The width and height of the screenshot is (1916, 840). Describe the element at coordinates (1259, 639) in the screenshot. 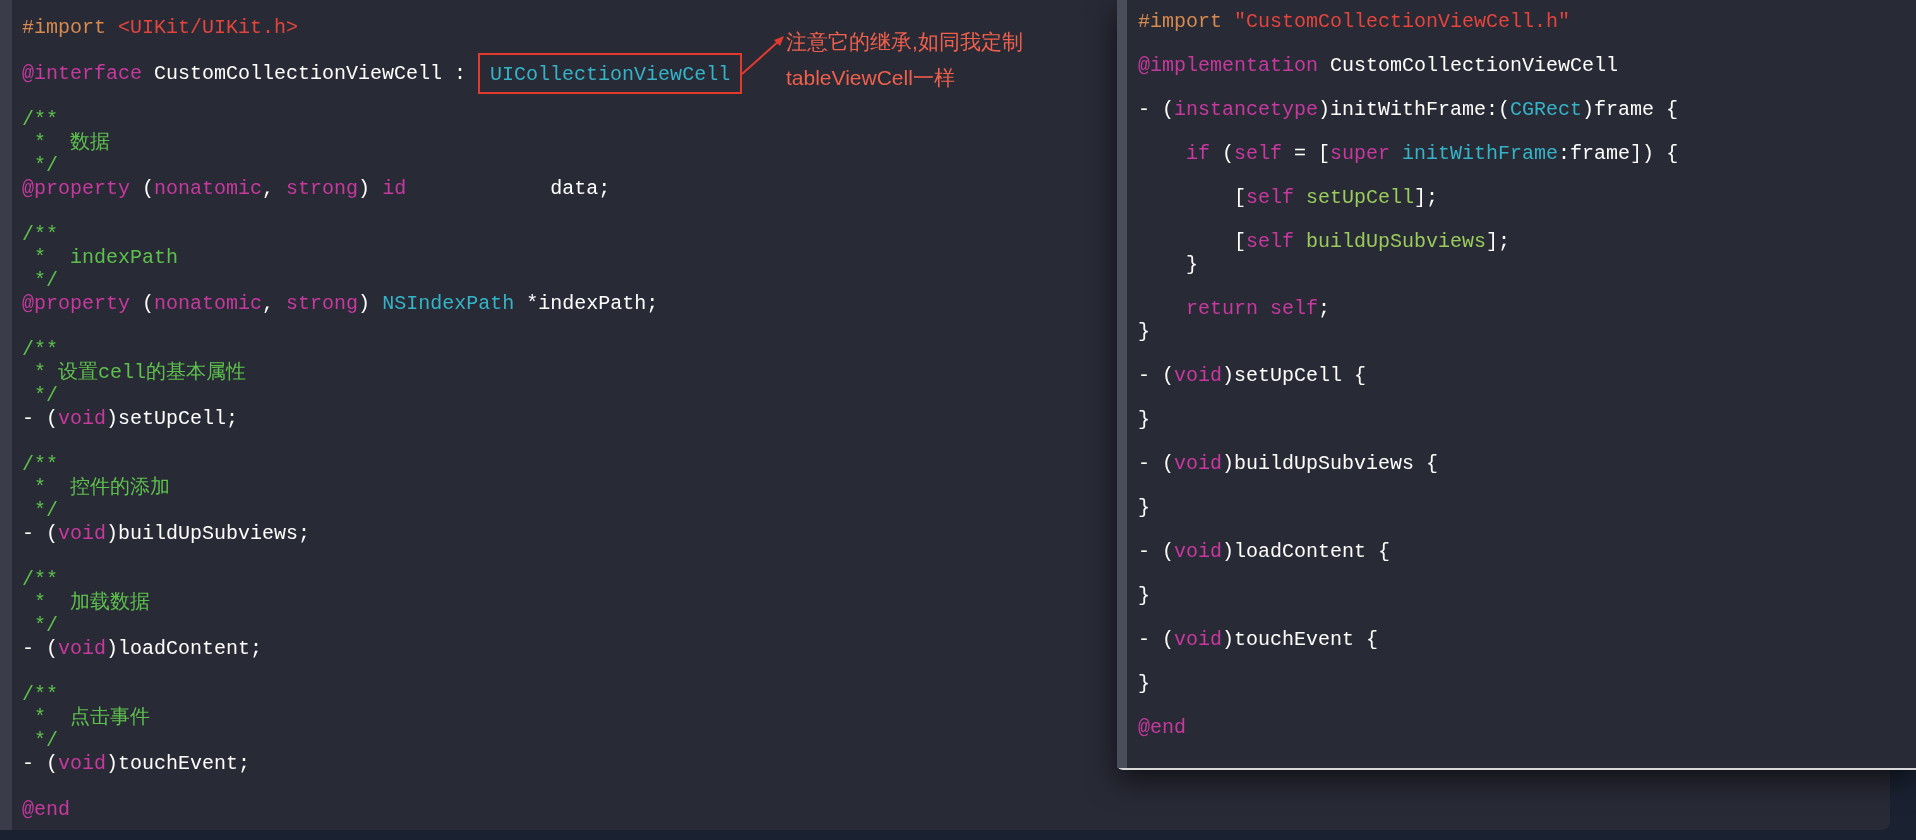

I see `code-line: - (void)touchEvent {` at that location.